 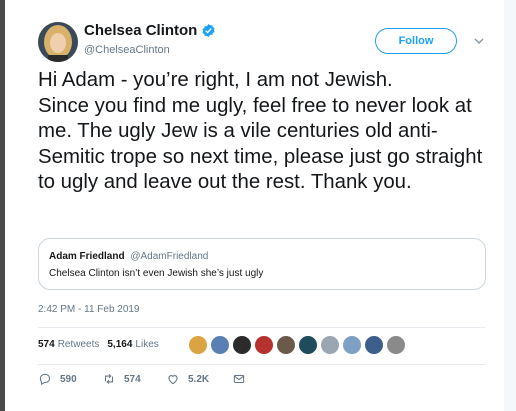 I want to click on avatar, so click(x=58, y=42).